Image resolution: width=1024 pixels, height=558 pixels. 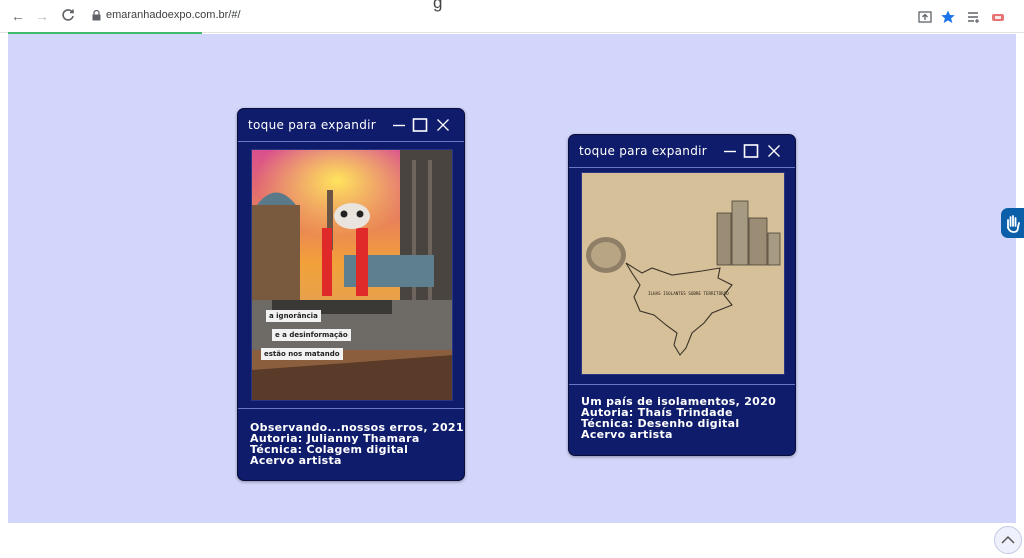 What do you see at coordinates (998, 17) in the screenshot?
I see `extension-icon` at bounding box center [998, 17].